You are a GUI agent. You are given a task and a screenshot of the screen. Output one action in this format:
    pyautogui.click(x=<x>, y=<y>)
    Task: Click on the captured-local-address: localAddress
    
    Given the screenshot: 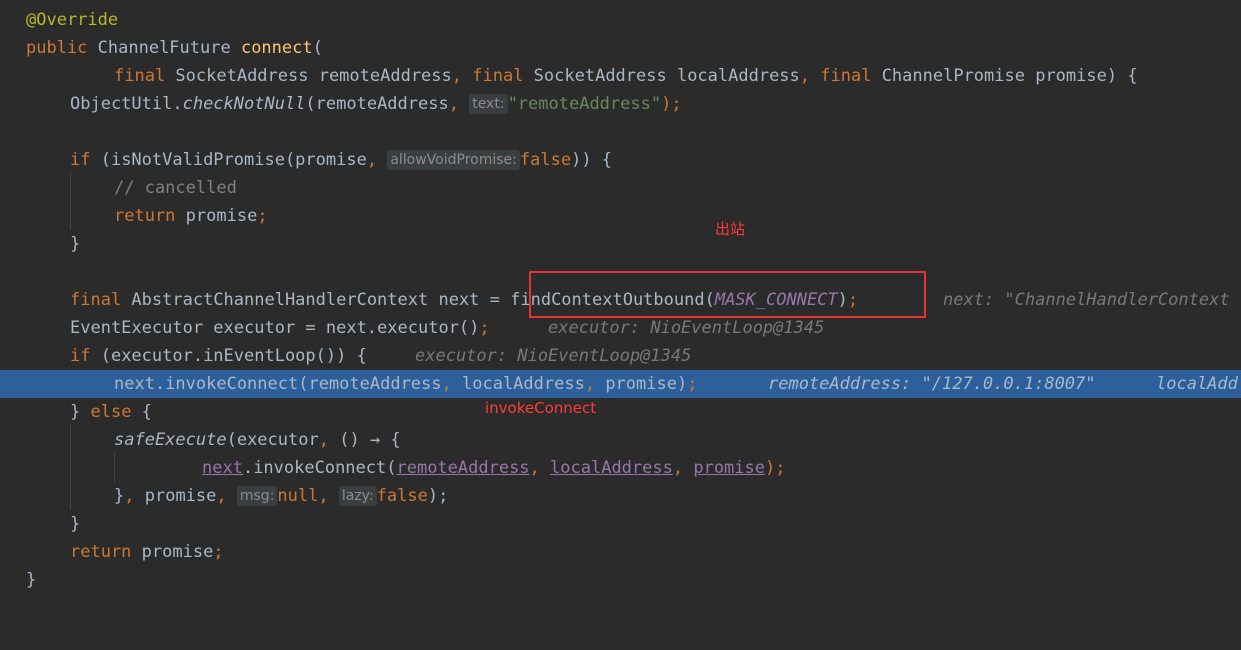 What is the action you would take?
    pyautogui.click(x=611, y=468)
    